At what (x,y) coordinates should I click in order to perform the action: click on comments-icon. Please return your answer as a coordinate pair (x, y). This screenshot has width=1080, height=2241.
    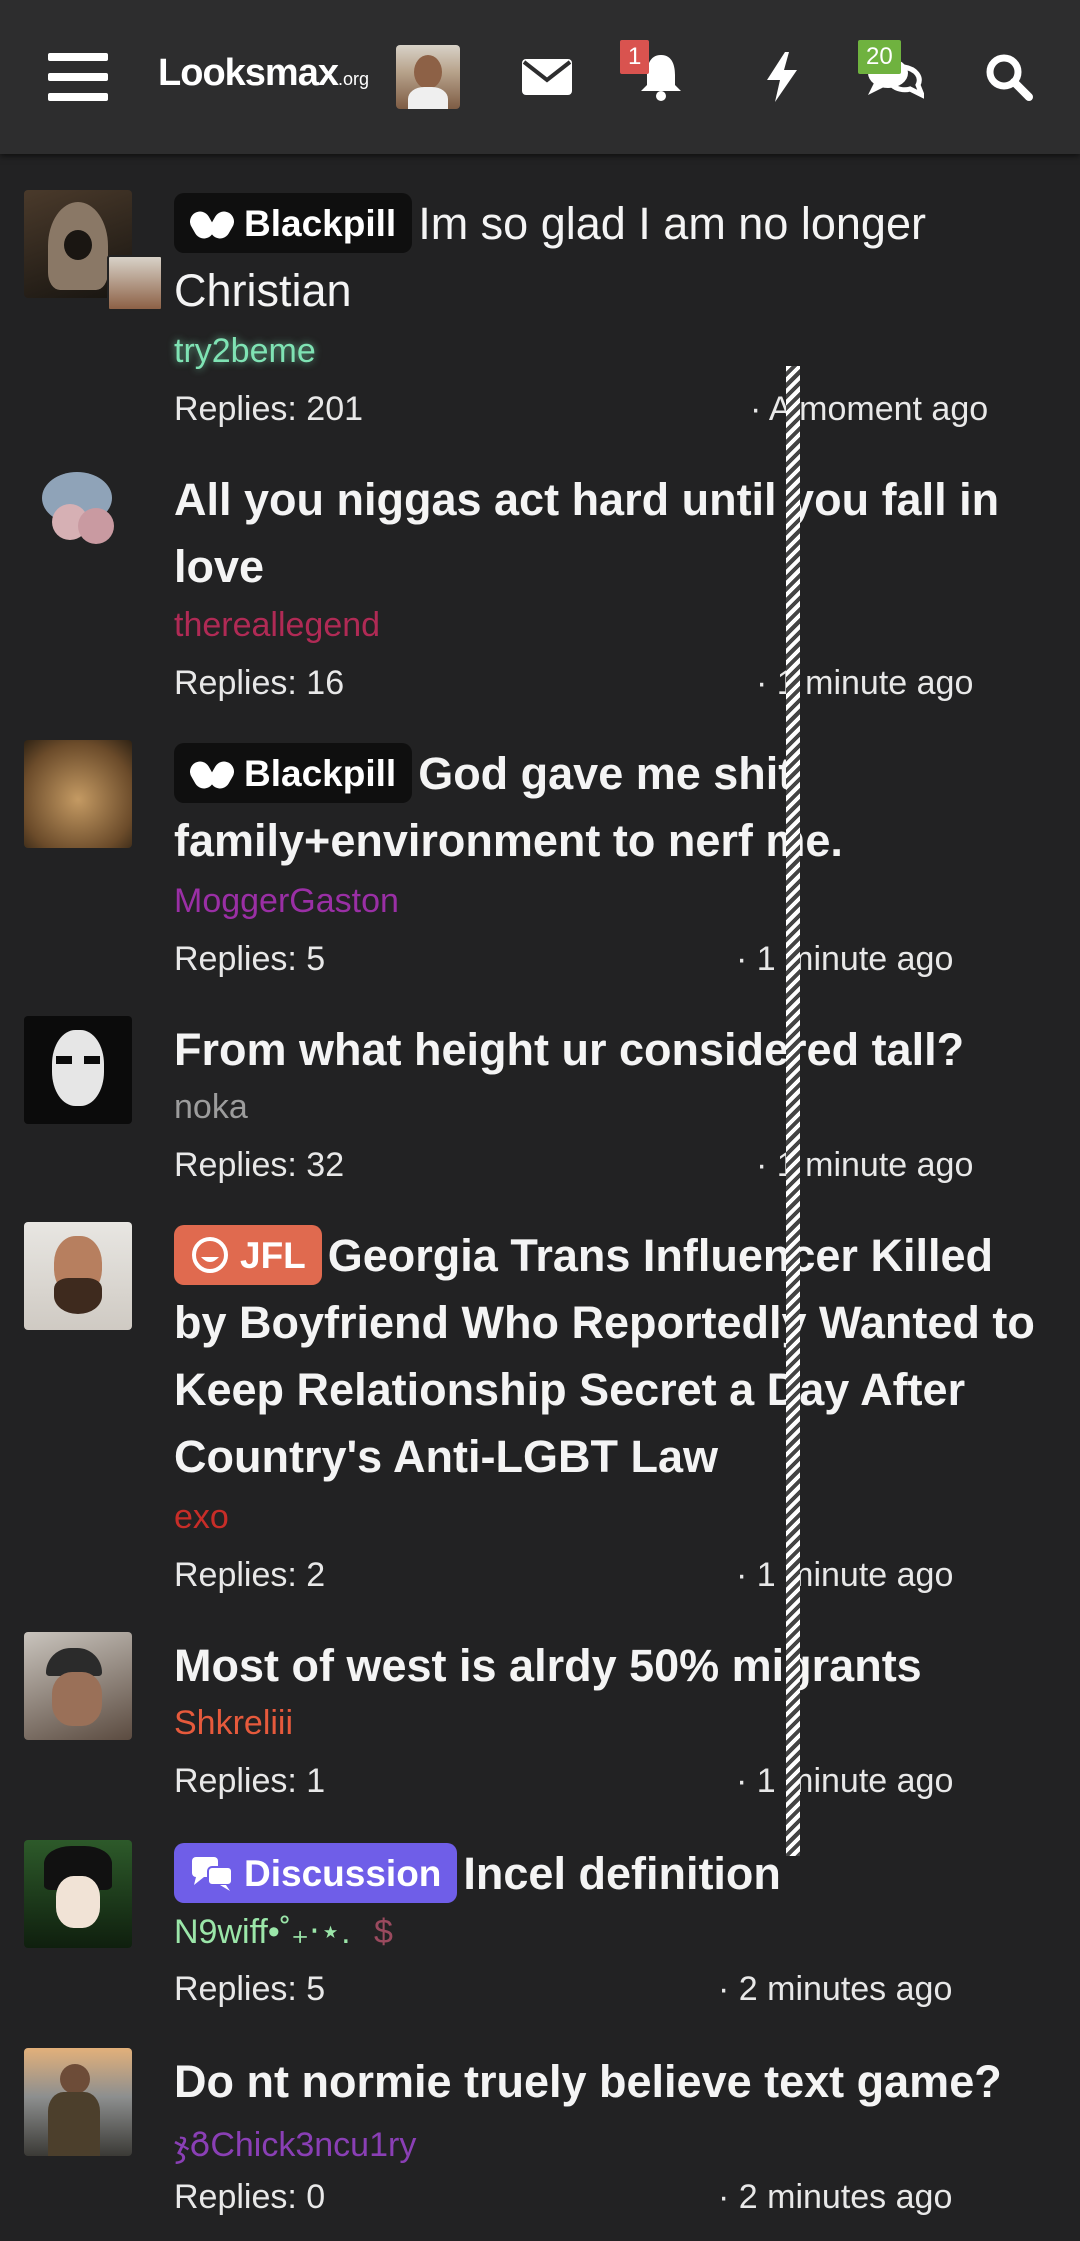
    Looking at the image, I should click on (212, 1874).